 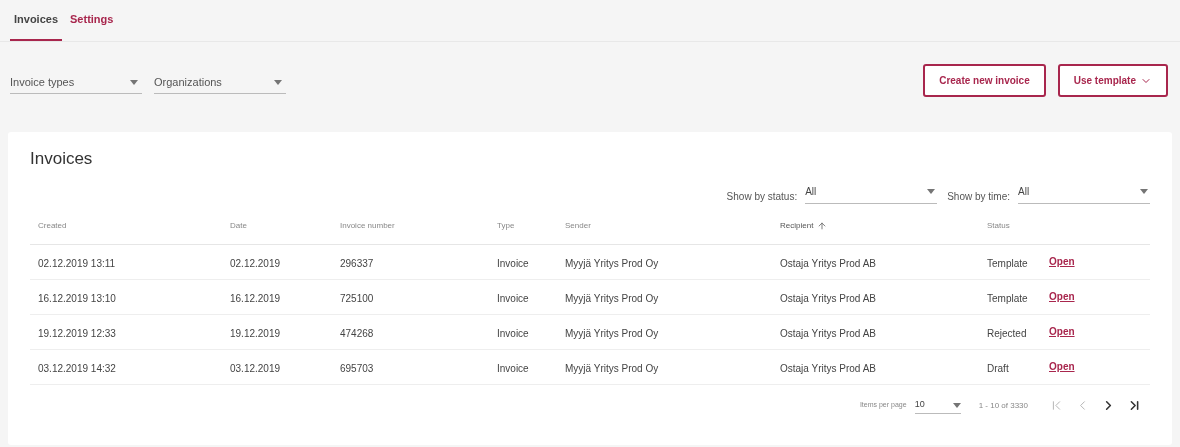 I want to click on filter-dropdown: Invoice types, so click(x=76, y=83).